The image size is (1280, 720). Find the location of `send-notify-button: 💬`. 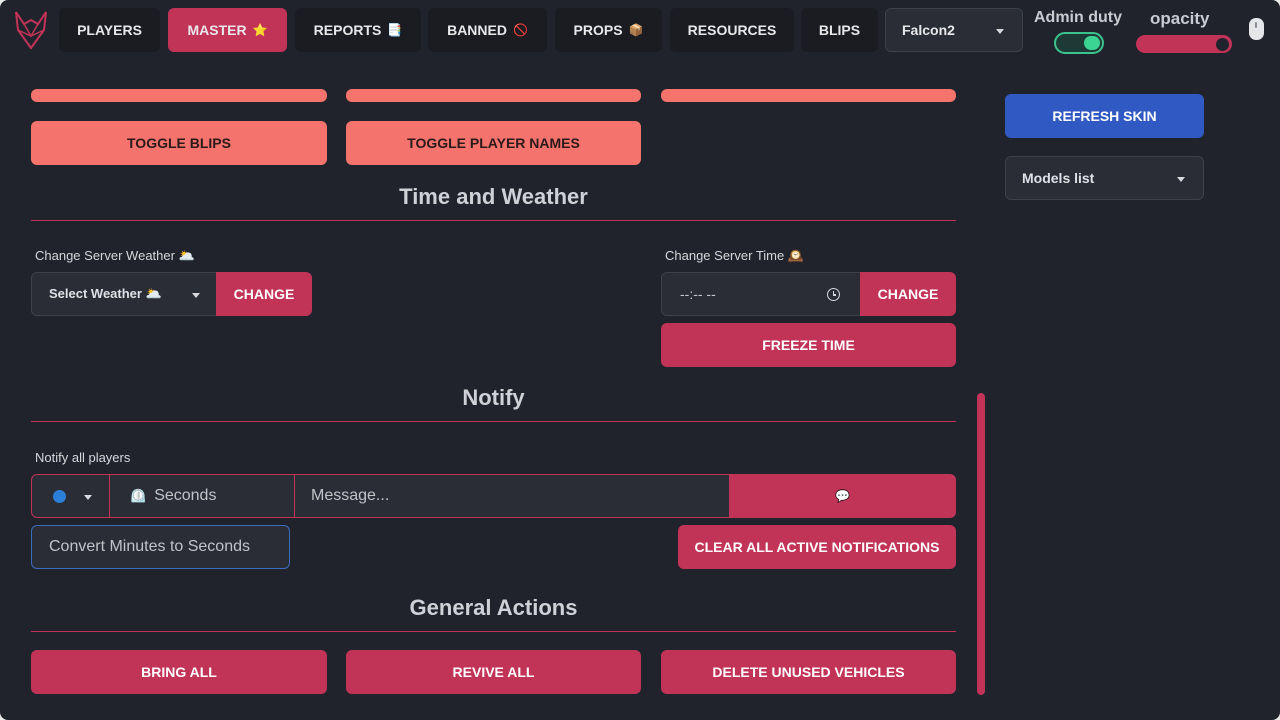

send-notify-button: 💬 is located at coordinates (842, 496).